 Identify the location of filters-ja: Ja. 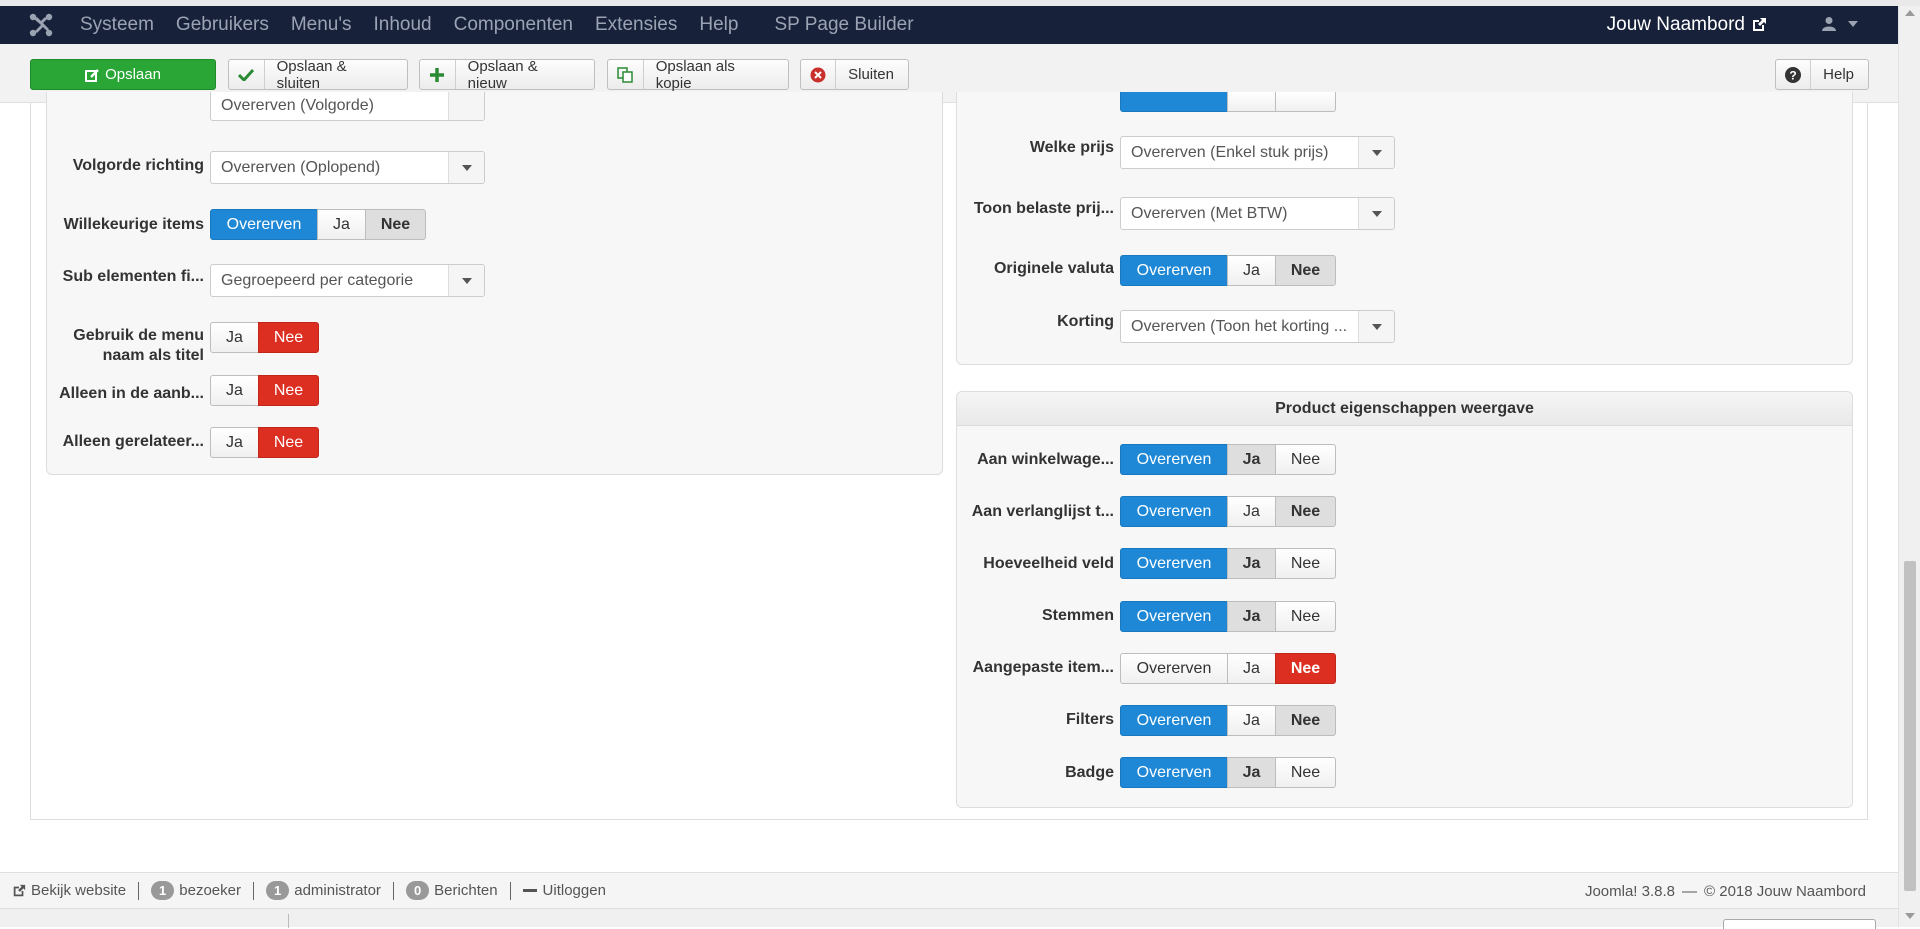
(1251, 720).